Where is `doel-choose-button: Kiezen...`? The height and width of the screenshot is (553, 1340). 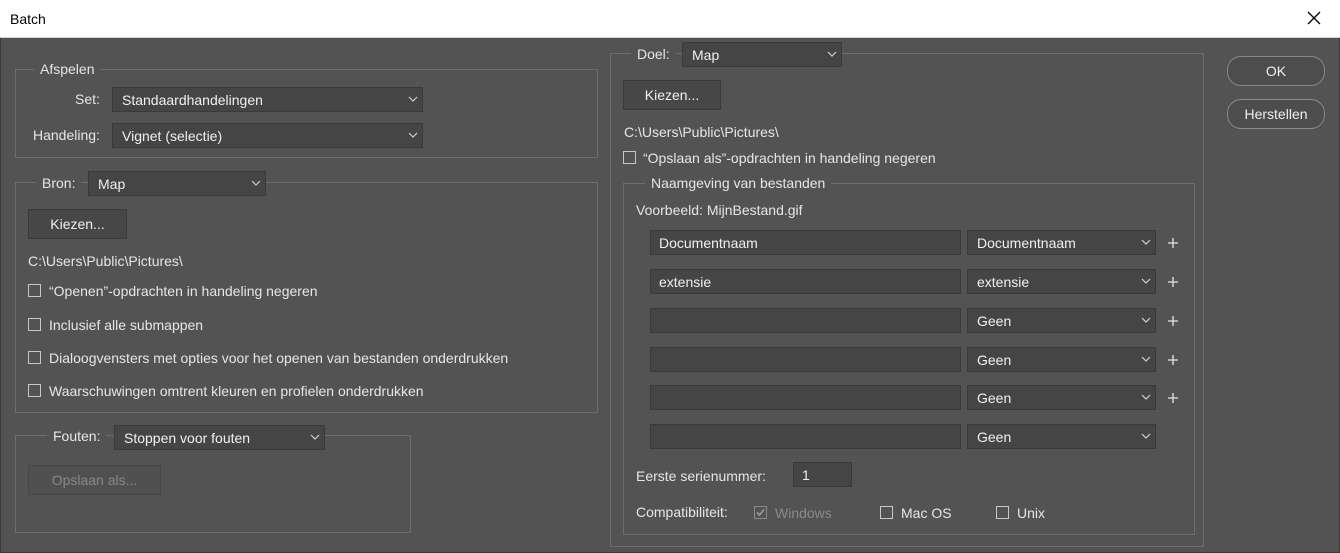
doel-choose-button: Kiezen... is located at coordinates (672, 95).